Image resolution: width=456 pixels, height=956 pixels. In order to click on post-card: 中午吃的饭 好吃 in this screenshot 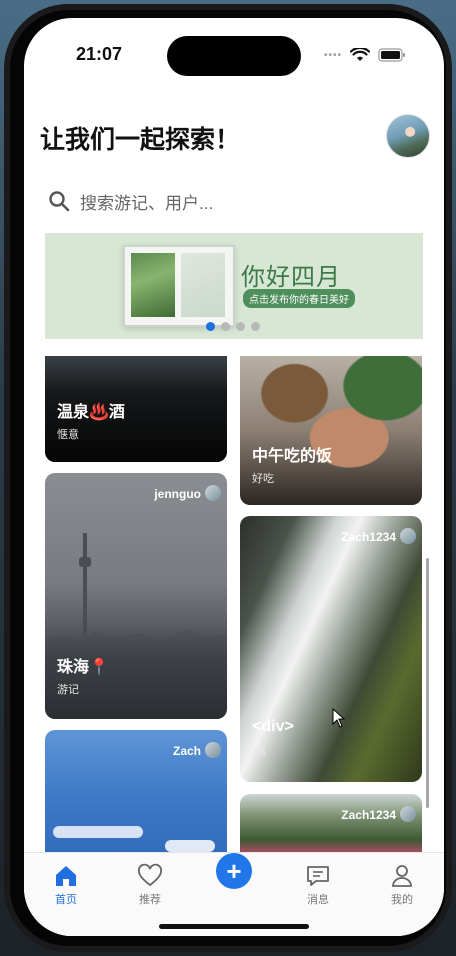, I will do `click(331, 430)`.